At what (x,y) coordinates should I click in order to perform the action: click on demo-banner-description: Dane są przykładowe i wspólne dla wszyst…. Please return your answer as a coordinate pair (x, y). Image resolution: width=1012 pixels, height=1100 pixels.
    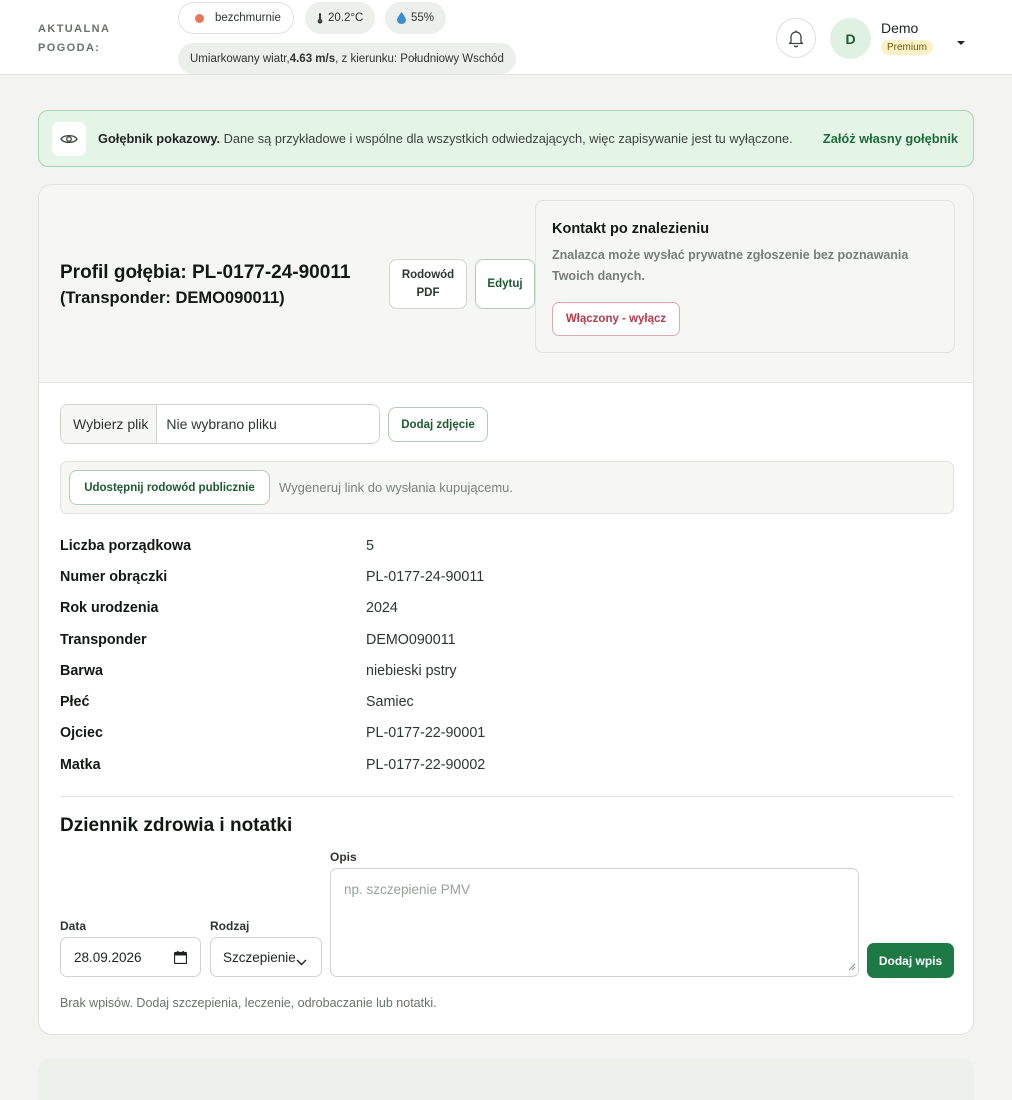
    Looking at the image, I should click on (506, 138).